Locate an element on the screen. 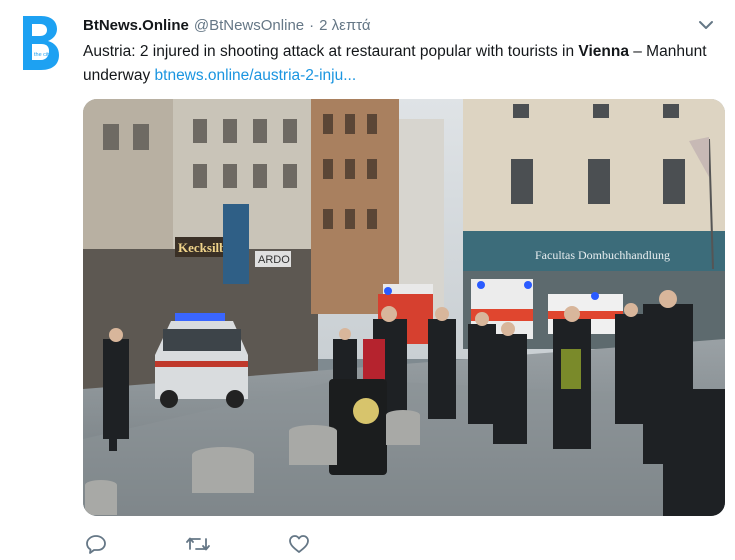  retweet-icon is located at coordinates (198, 544).